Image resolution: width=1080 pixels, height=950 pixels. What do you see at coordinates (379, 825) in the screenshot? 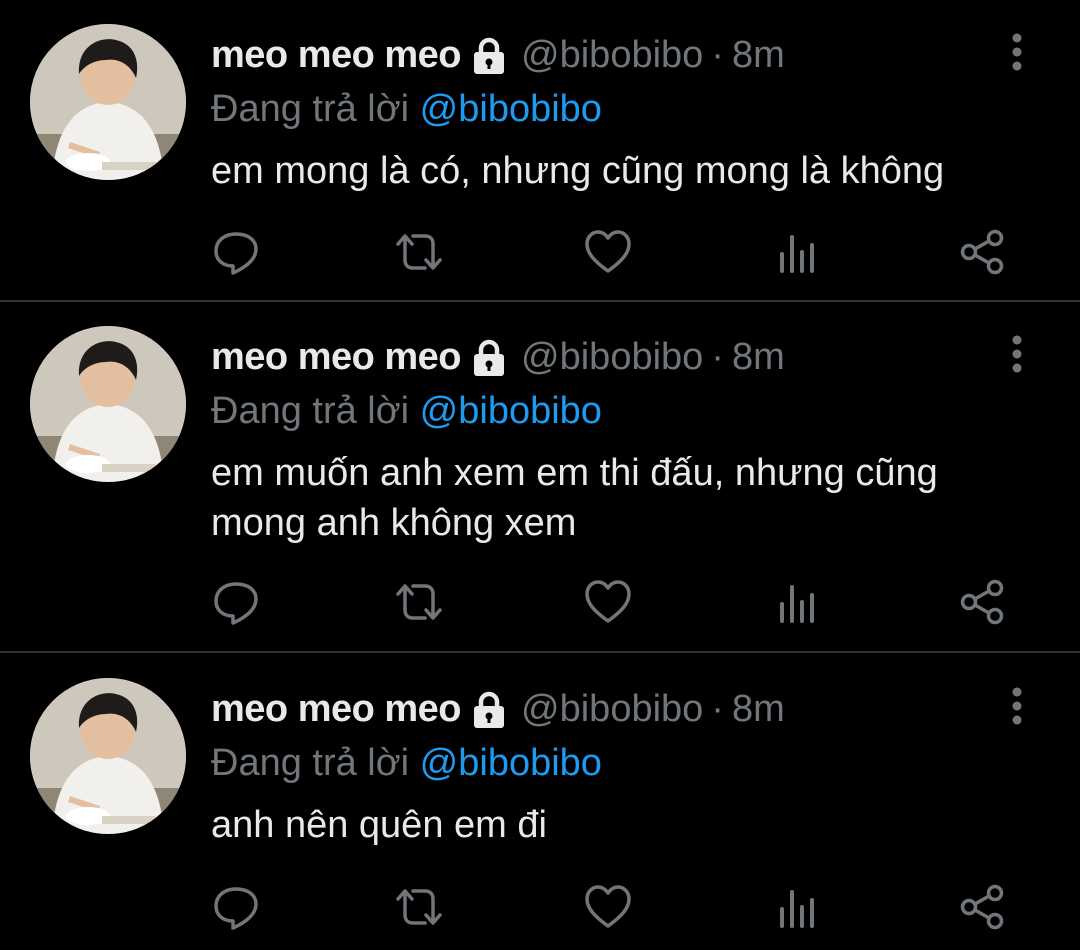
I see `tweet-text: anh nên quên em đi` at bounding box center [379, 825].